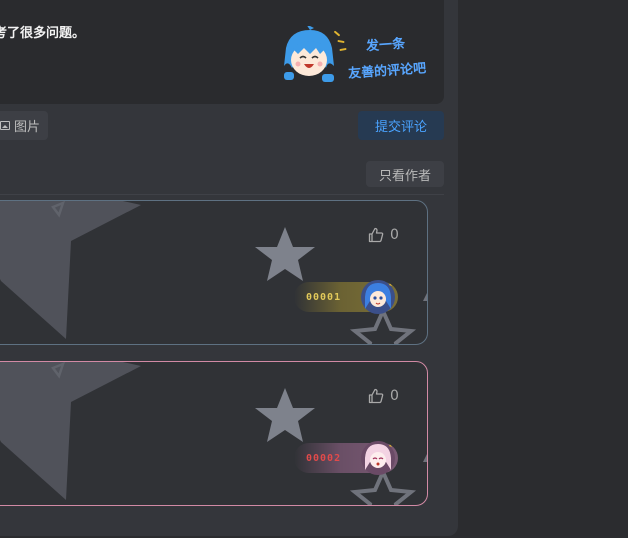  Describe the element at coordinates (42, 31) in the screenshot. I see `editor-text: 考了很多问题。` at that location.